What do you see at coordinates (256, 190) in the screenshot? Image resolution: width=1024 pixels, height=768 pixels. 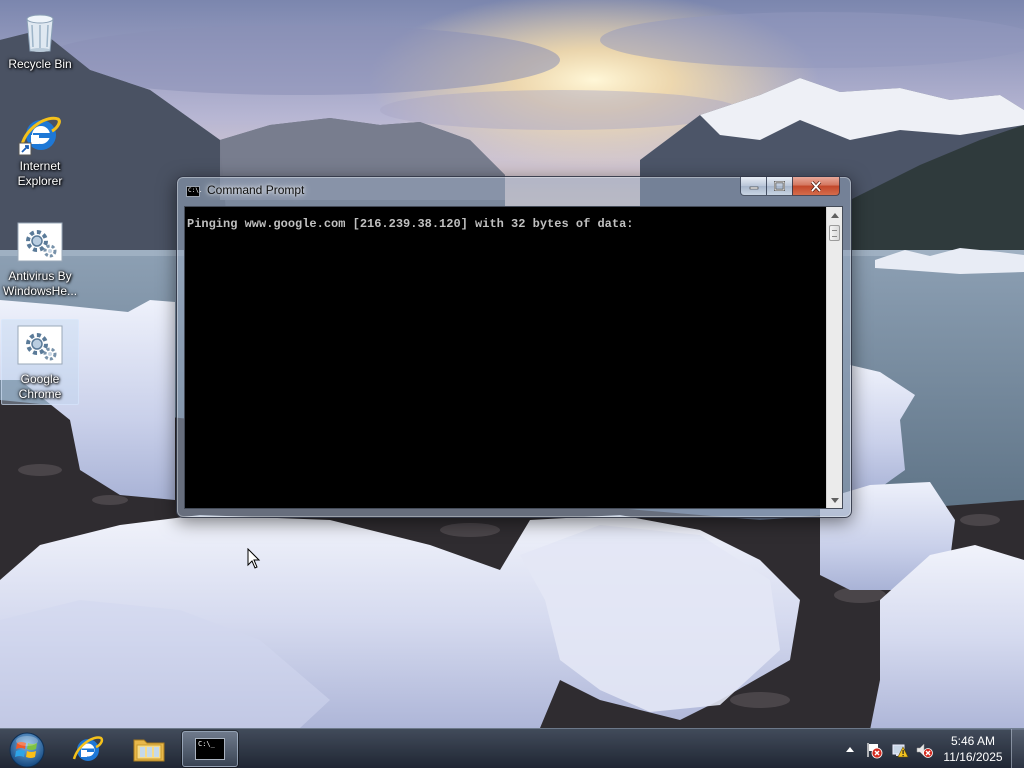 I see `window-title: Command Prompt` at bounding box center [256, 190].